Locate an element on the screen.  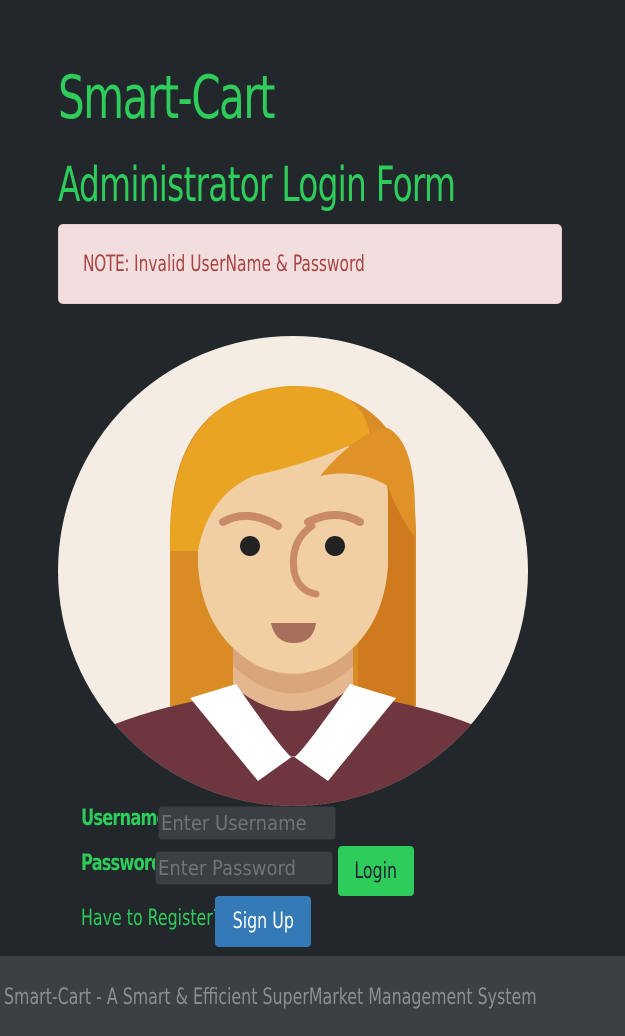
alert-message: Invalid UserName & Password is located at coordinates (249, 264).